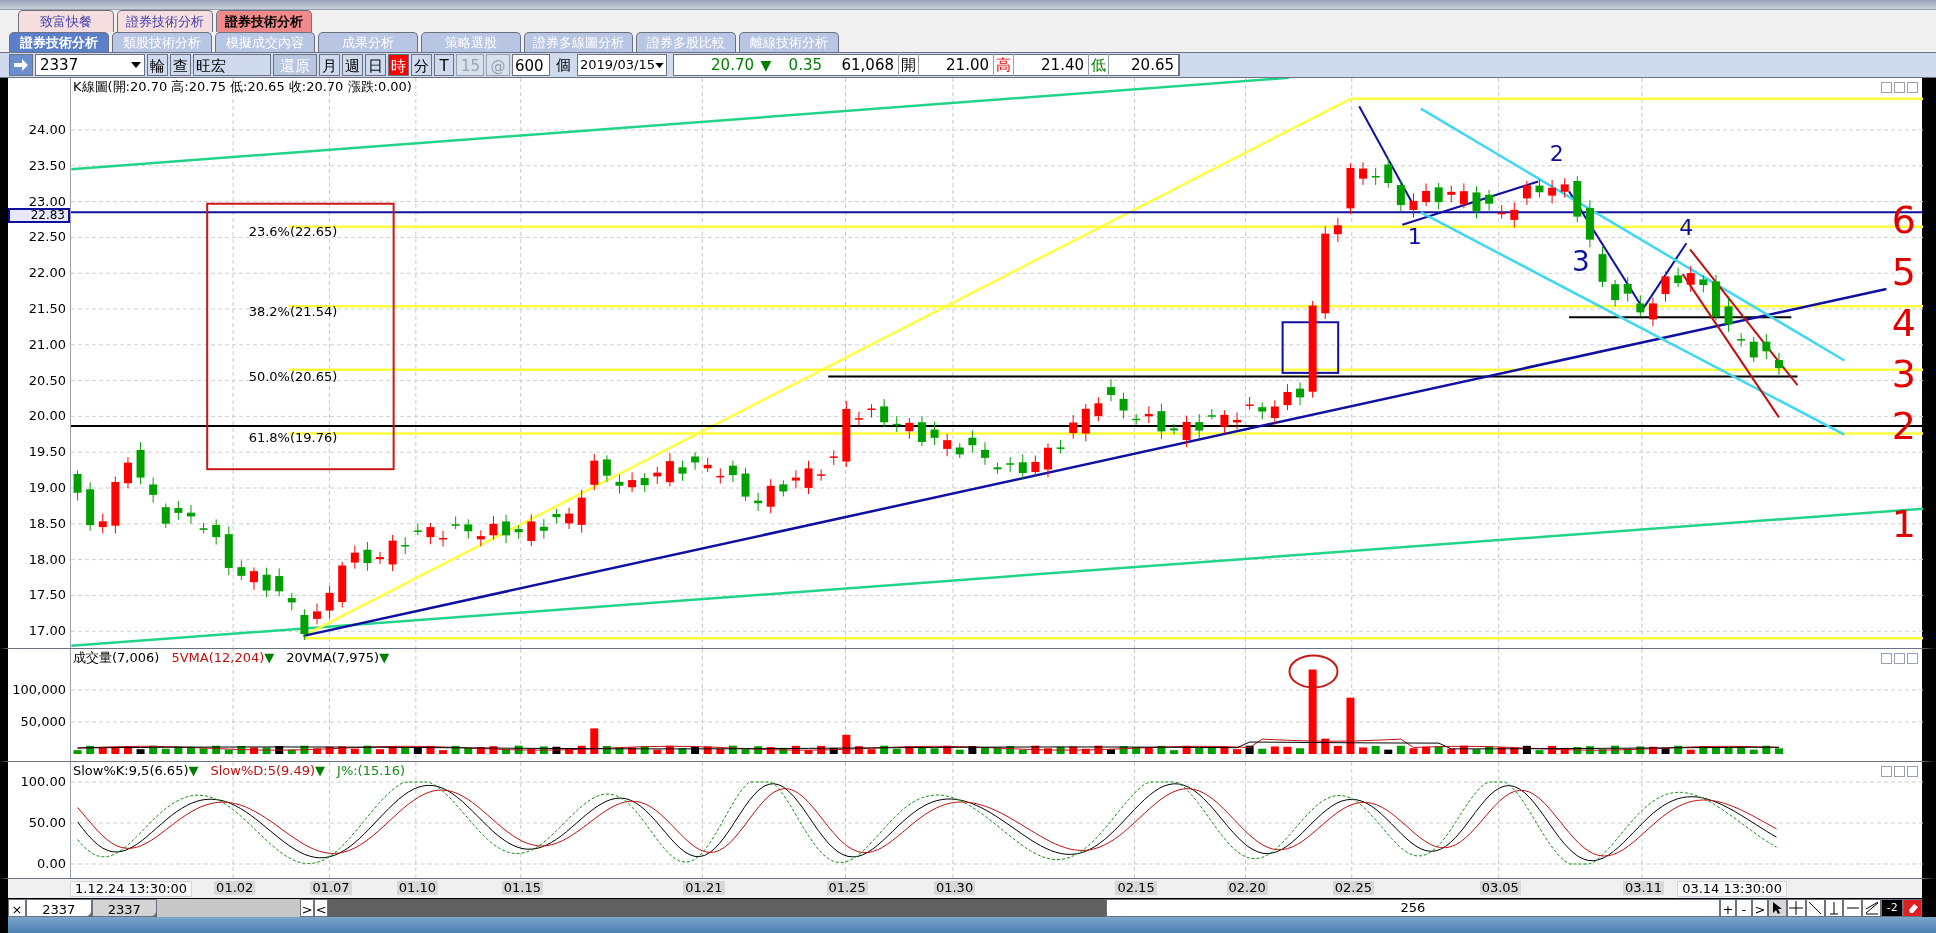 The height and width of the screenshot is (933, 1936). Describe the element at coordinates (421, 65) in the screenshot. I see `period-button: 分` at that location.